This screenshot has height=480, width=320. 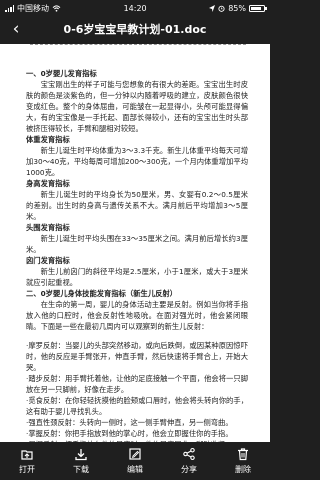 I want to click on toolbar-label: 打开, so click(x=27, y=469).